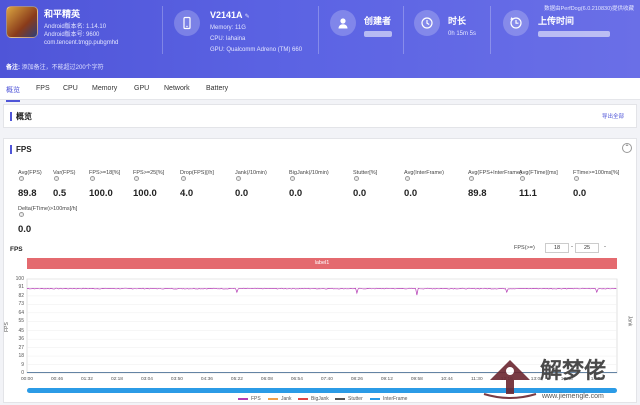 The width and height of the screenshot is (640, 405). What do you see at coordinates (116, 379) in the screenshot?
I see `x-tick-label: 02:18` at bounding box center [116, 379].